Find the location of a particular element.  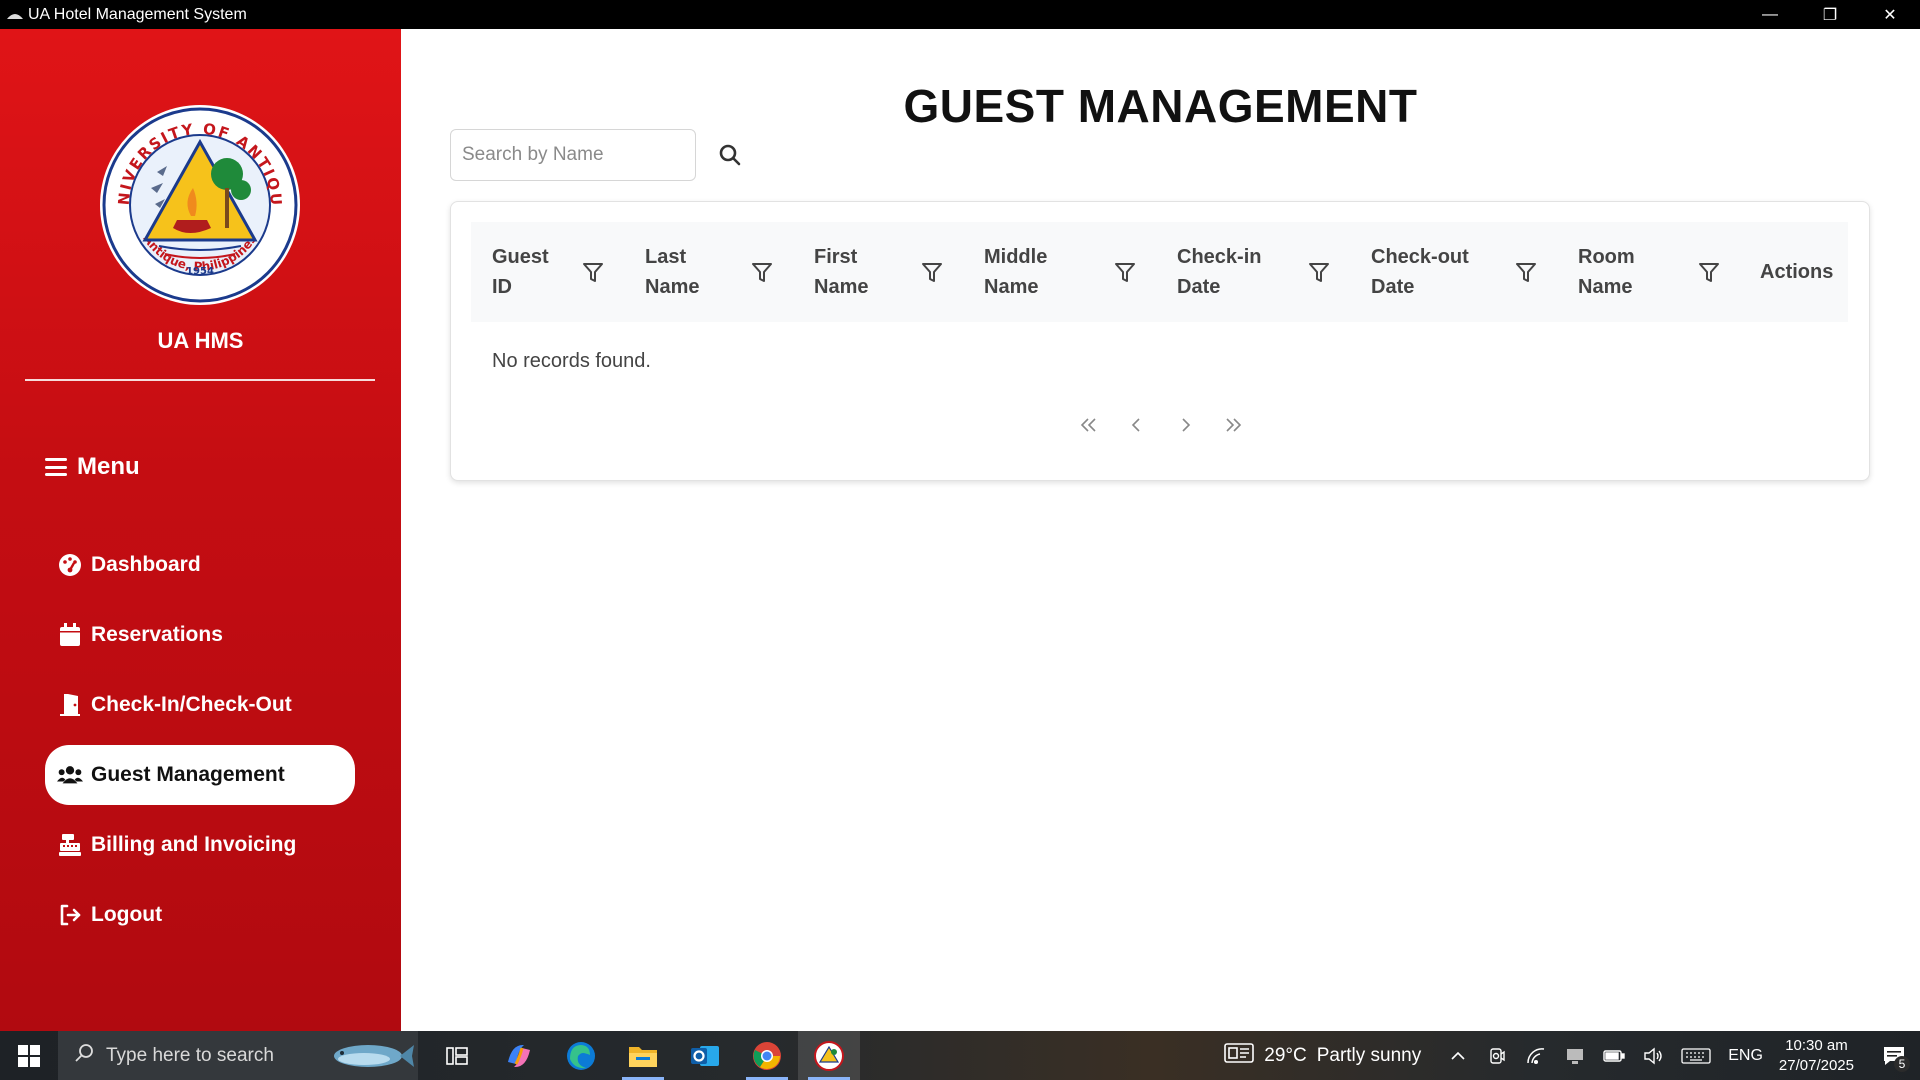

clock: 10:30 am 27/07/2025 is located at coordinates (1816, 1056).